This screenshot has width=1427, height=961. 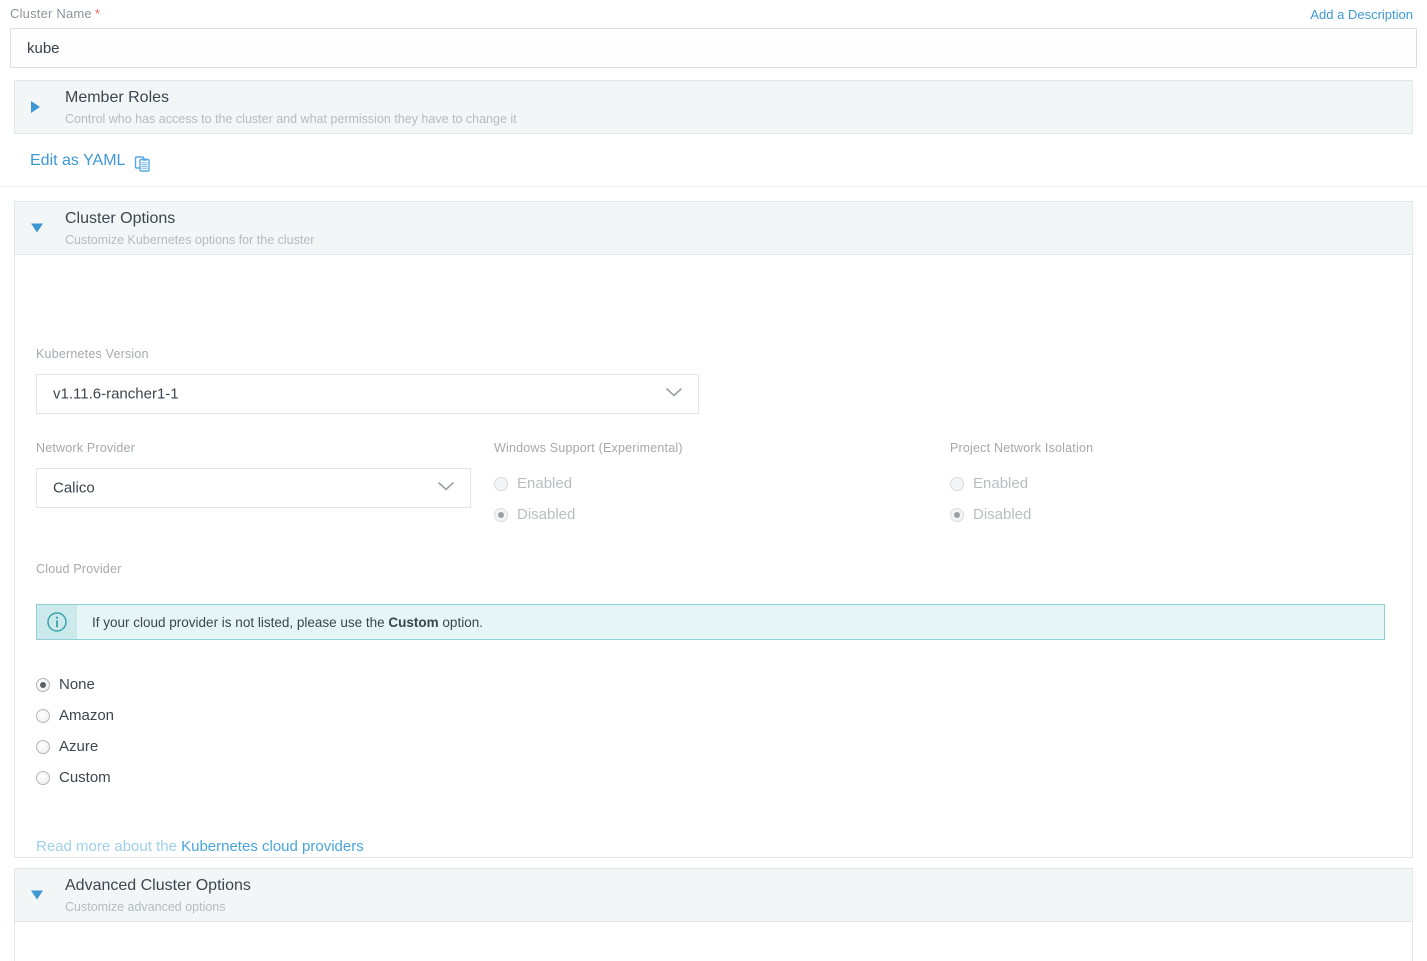 What do you see at coordinates (97, 13) in the screenshot?
I see `required-indicator: *` at bounding box center [97, 13].